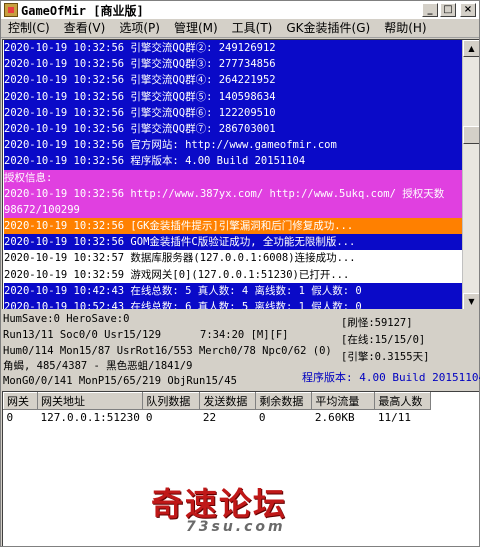 Image resolution: width=480 pixels, height=547 pixels. What do you see at coordinates (149, 418) in the screenshot?
I see `cell-queue-data: 0` at bounding box center [149, 418].